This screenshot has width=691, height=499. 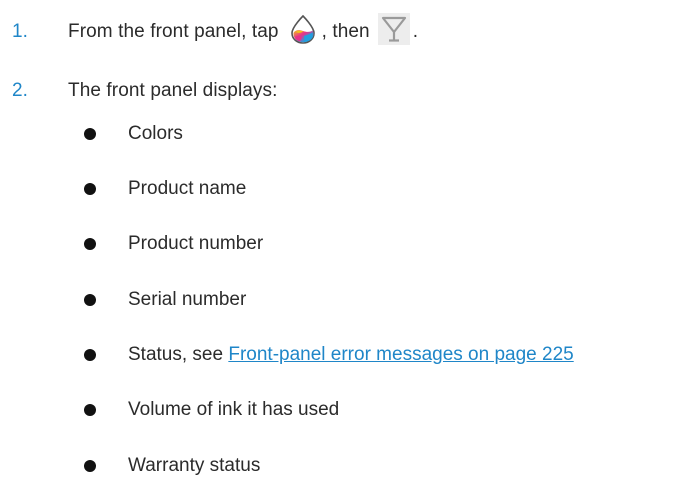 What do you see at coordinates (187, 188) in the screenshot?
I see `list-item-text: Product name` at bounding box center [187, 188].